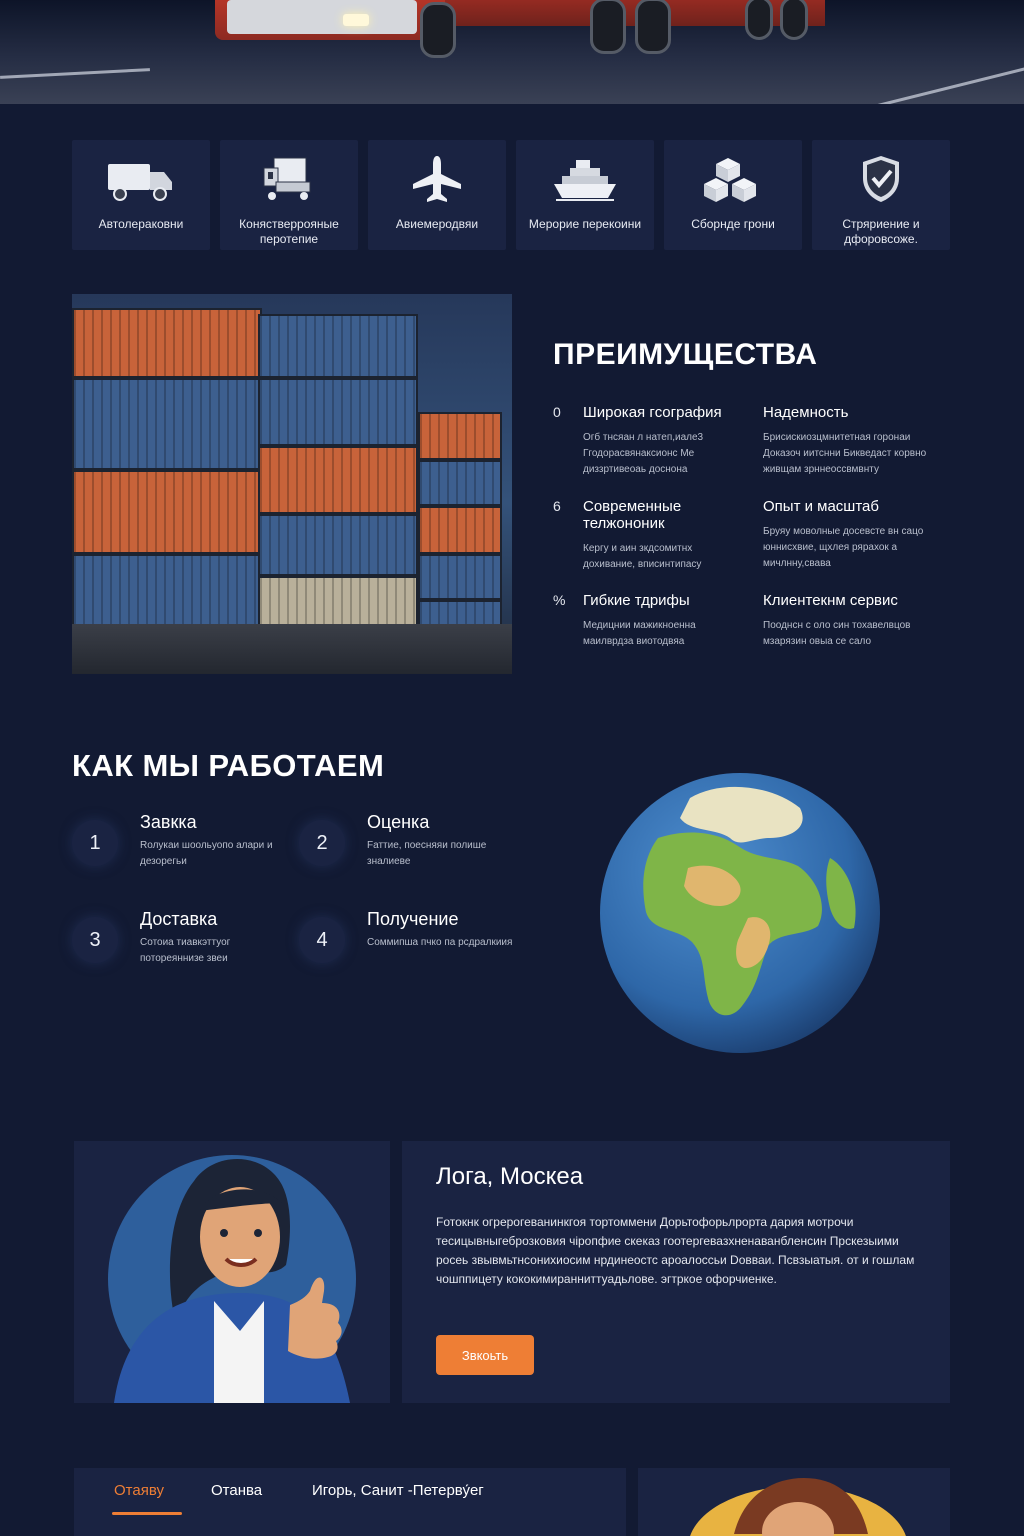  Describe the element at coordinates (440, 942) in the screenshot. I see `step-text: Соммипша пчко па рсдралкиия` at that location.